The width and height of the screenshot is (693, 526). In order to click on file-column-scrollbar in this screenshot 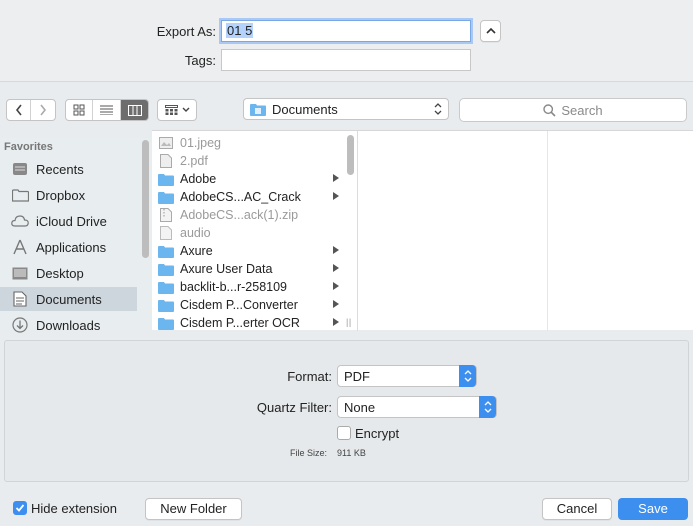, I will do `click(350, 155)`.